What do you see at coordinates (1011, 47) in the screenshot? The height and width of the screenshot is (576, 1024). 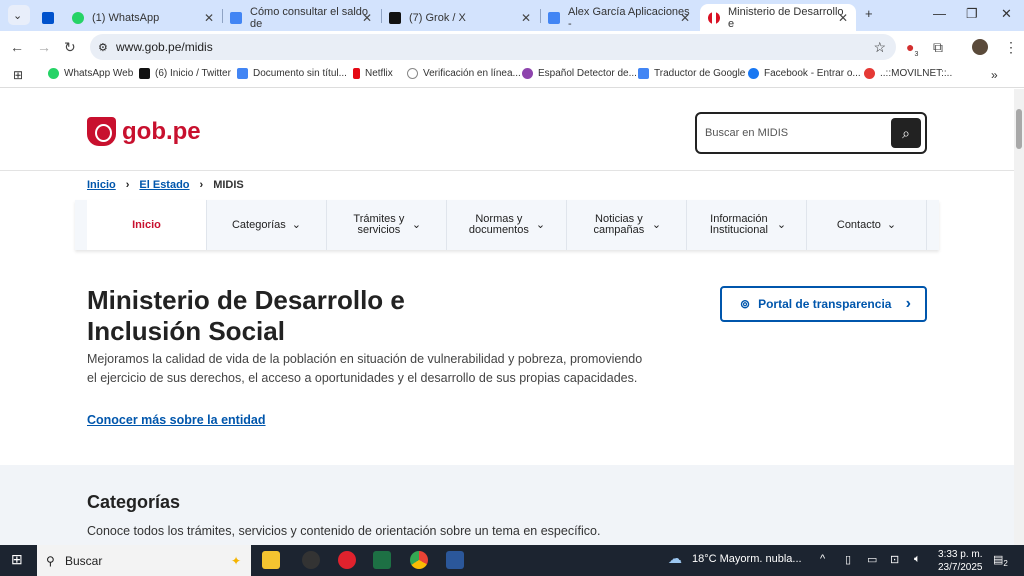 I see `menu-icon: ⋮` at bounding box center [1011, 47].